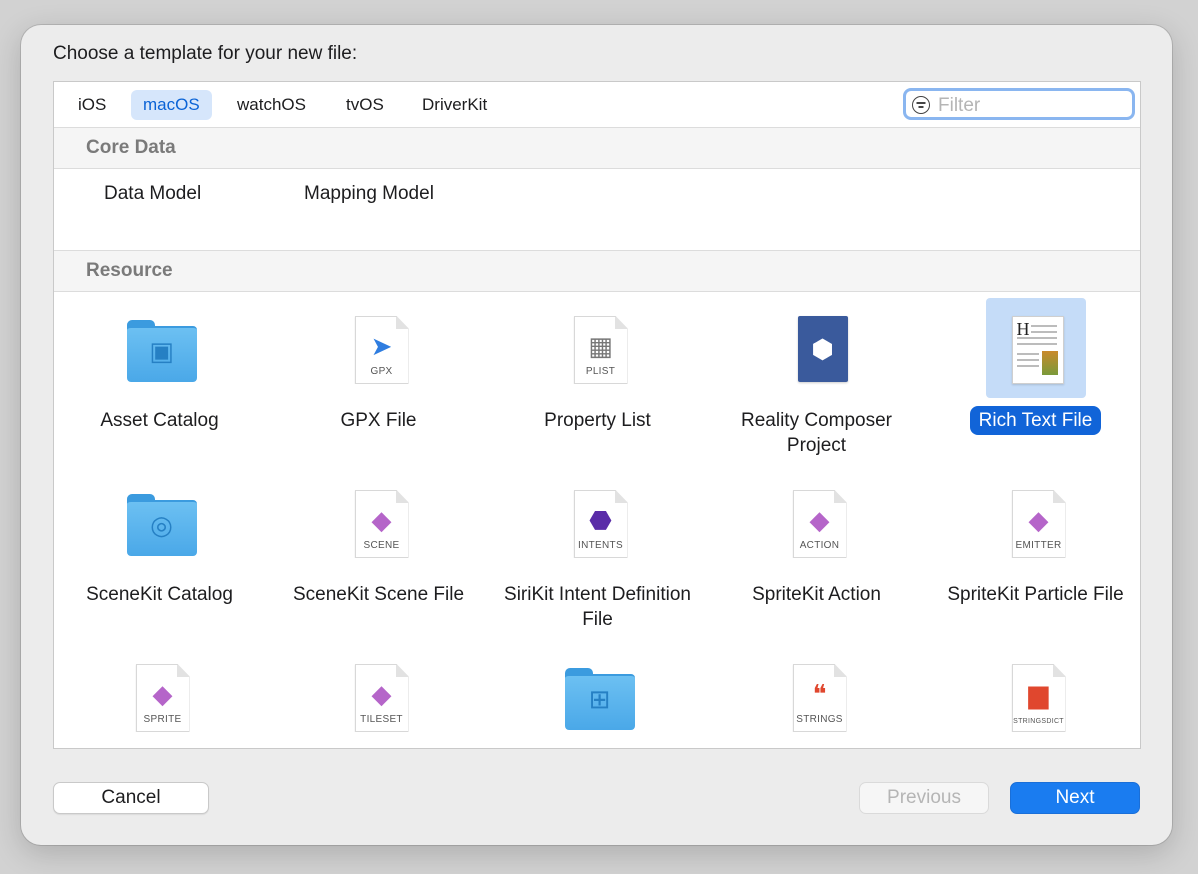 The width and height of the screenshot is (1198, 874). What do you see at coordinates (600, 524) in the screenshot?
I see `sirikit-intents-icon: ⬣ INTENTS` at bounding box center [600, 524].